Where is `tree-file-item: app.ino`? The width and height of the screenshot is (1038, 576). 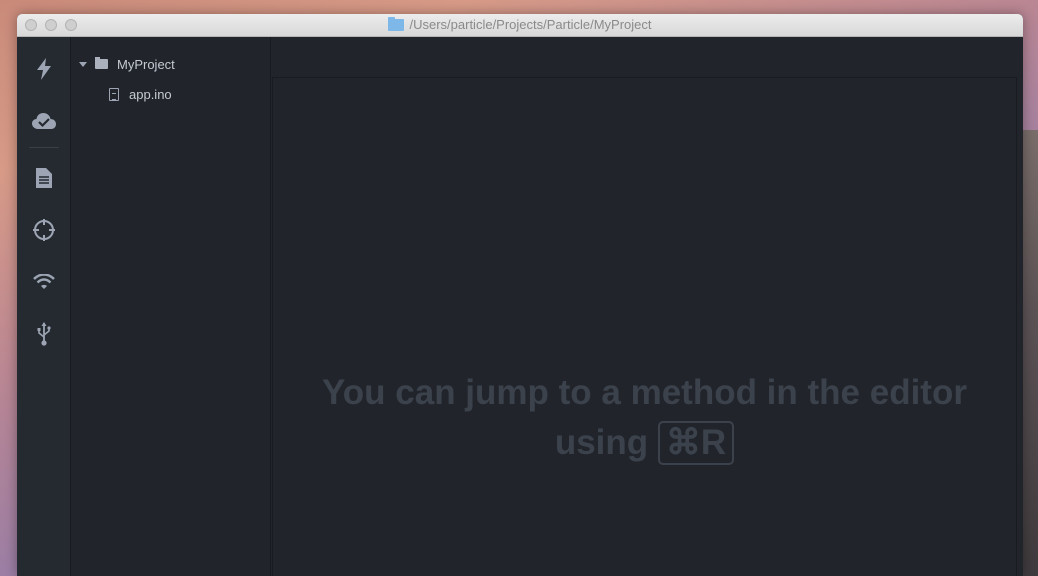
tree-file-item: app.ino is located at coordinates (170, 94).